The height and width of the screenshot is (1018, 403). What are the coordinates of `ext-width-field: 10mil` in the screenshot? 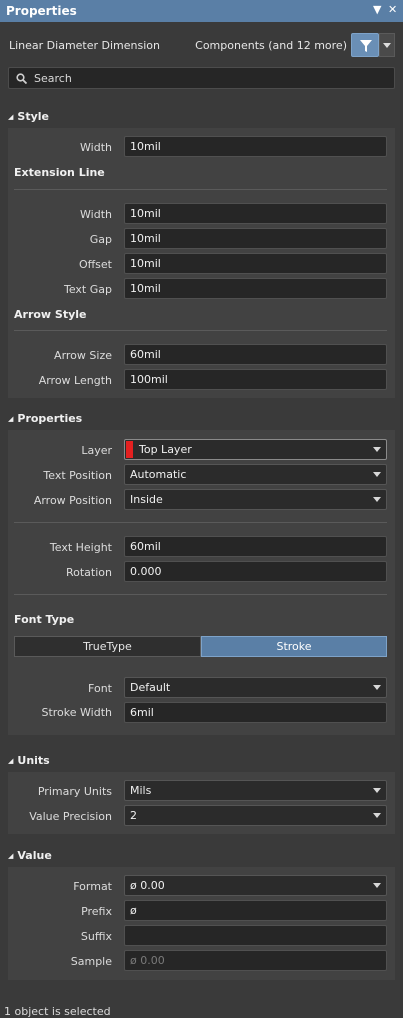 It's located at (255, 213).